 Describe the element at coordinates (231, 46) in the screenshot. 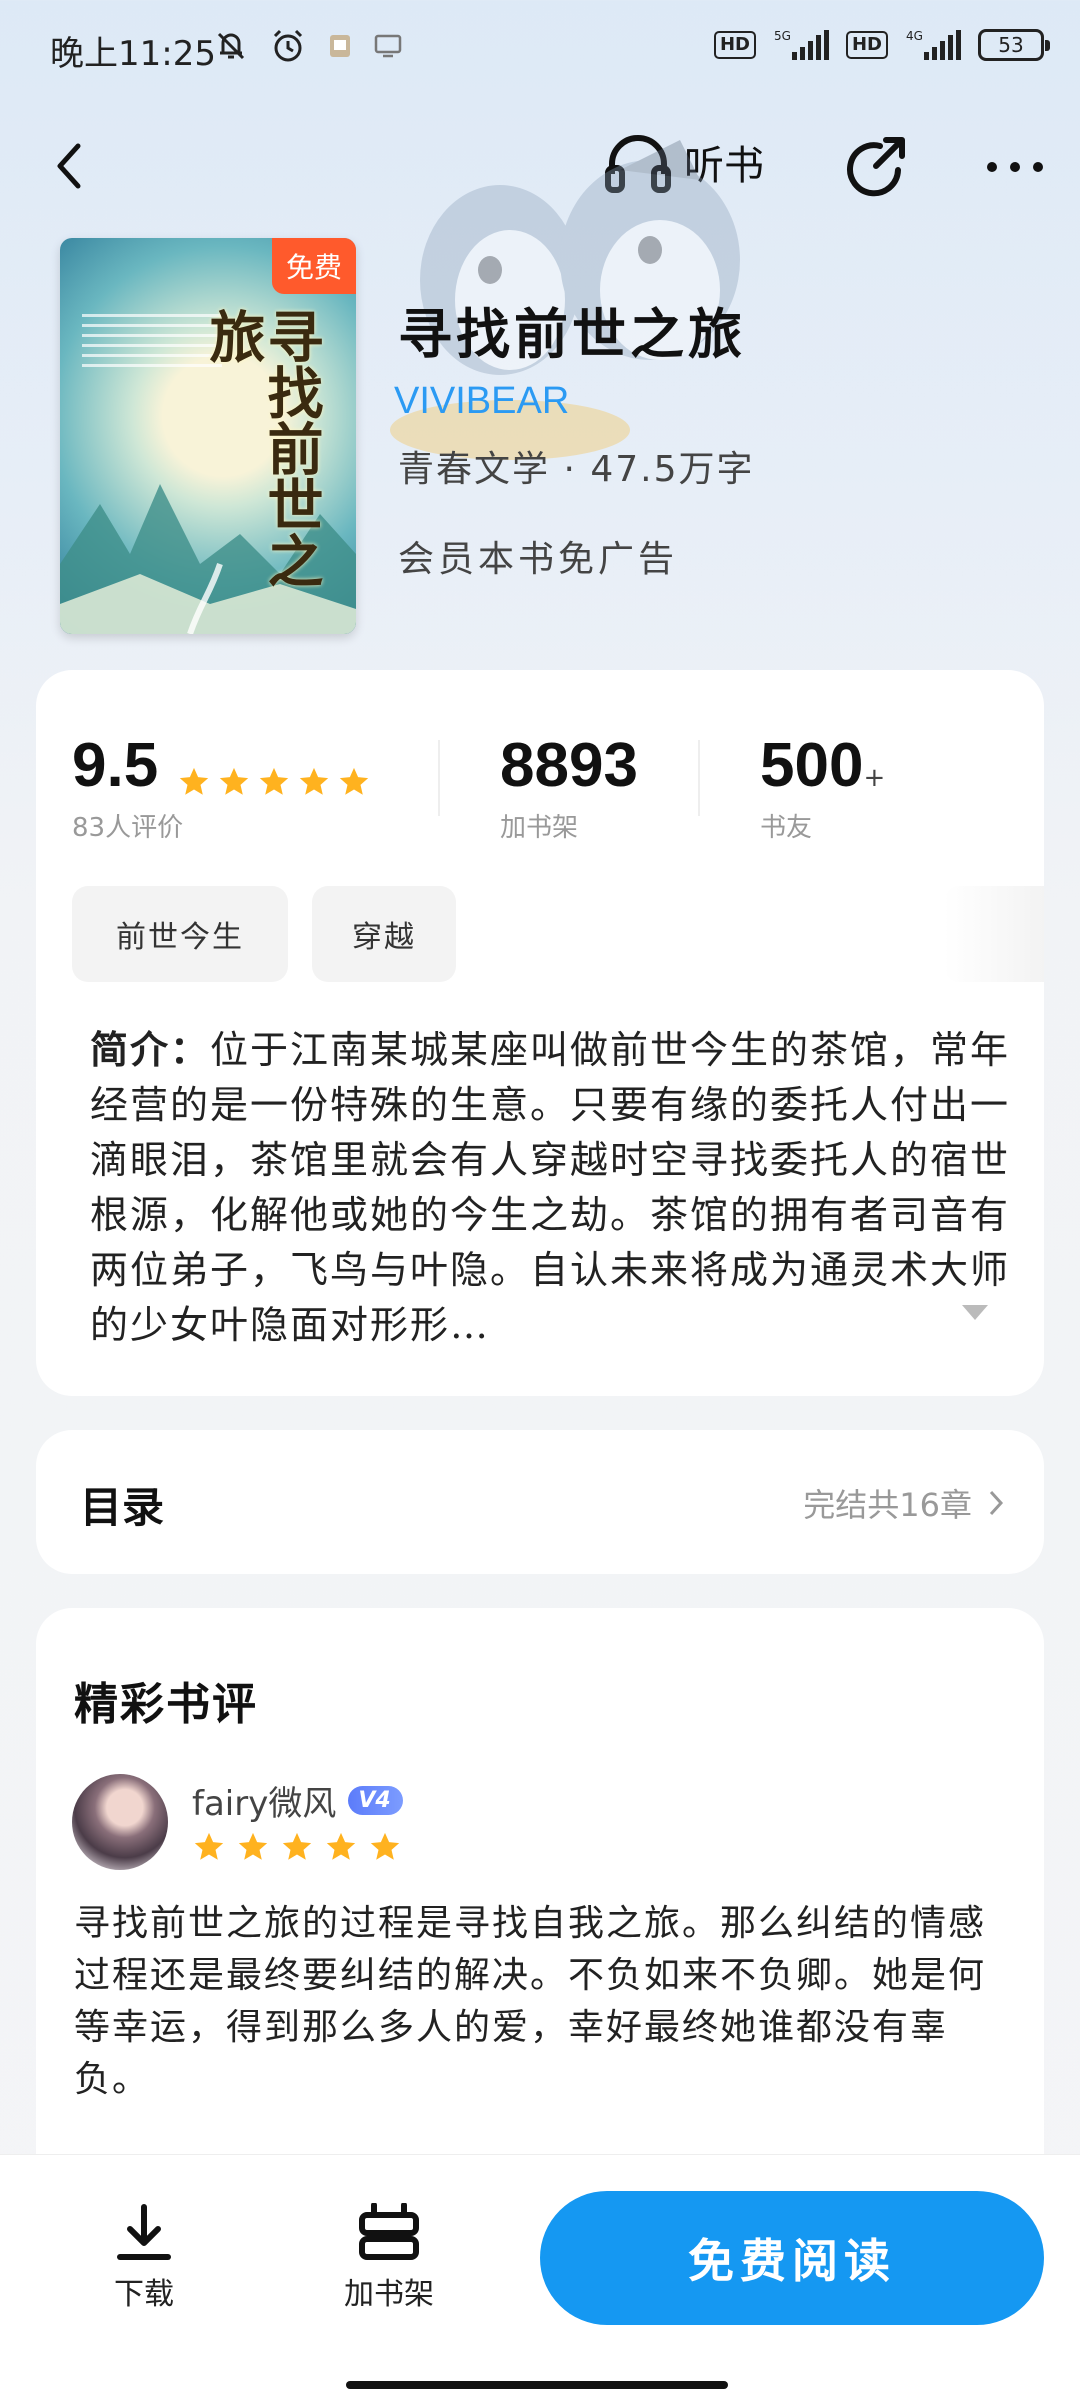

I see `mute-icon` at that location.